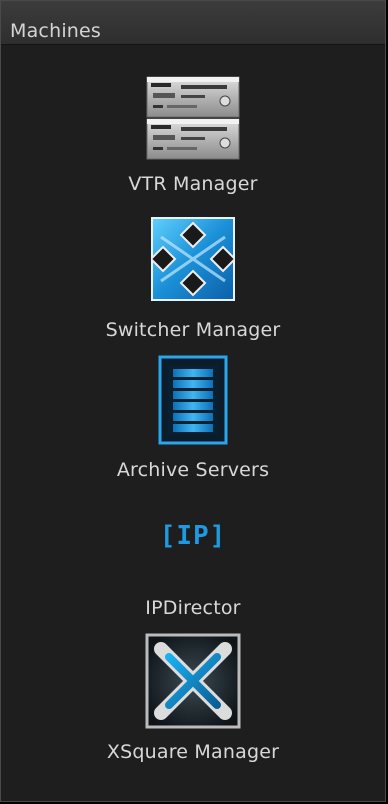 The image size is (388, 804). Describe the element at coordinates (193, 569) in the screenshot. I see `ipdirector-item: [IP] IPDirector` at that location.